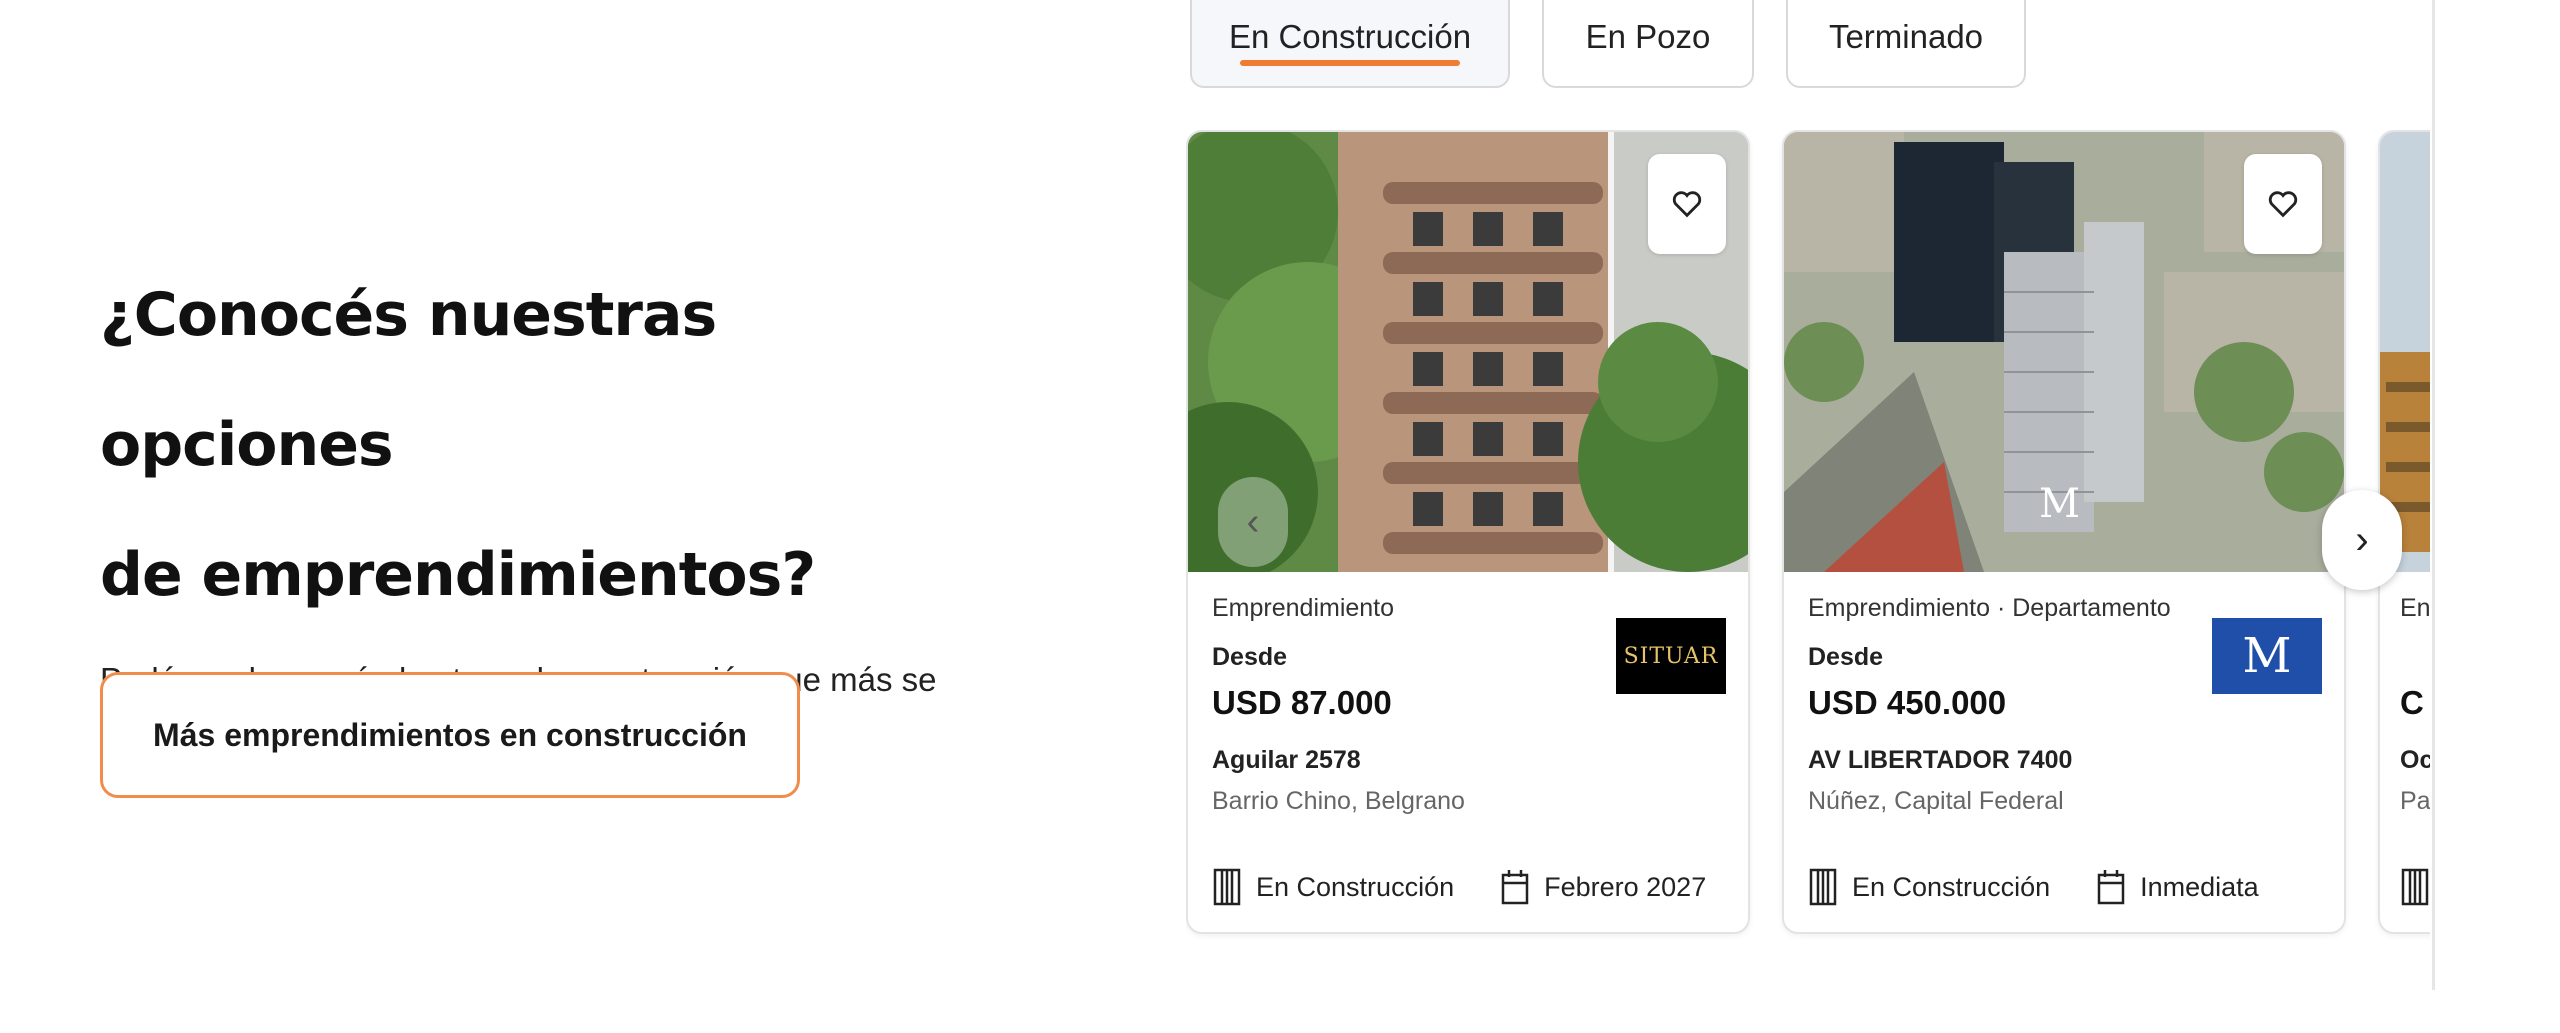 This screenshot has width=2560, height=1033. What do you see at coordinates (2433, 495) in the screenshot?
I see `carousel-edge-divider` at bounding box center [2433, 495].